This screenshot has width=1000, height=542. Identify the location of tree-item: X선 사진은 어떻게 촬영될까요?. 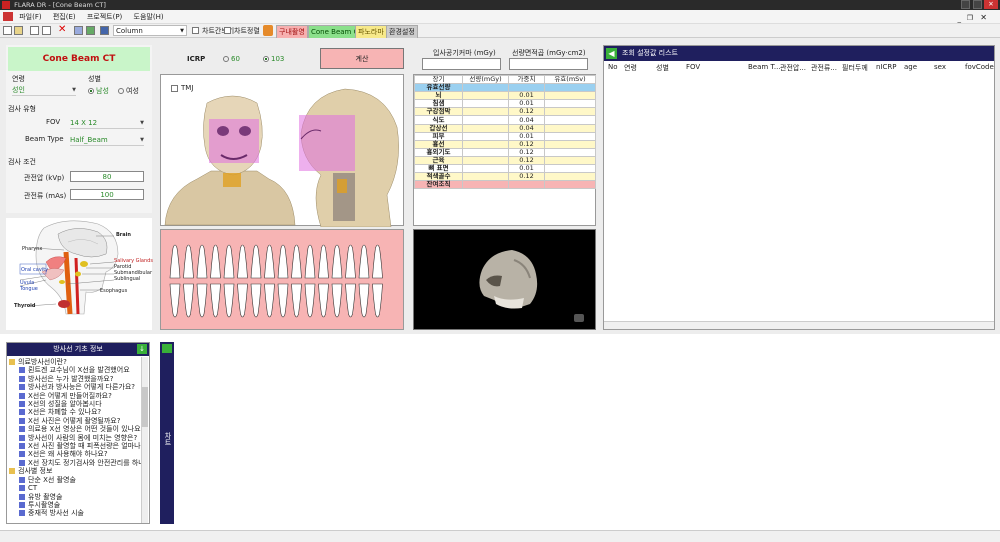
(75, 421).